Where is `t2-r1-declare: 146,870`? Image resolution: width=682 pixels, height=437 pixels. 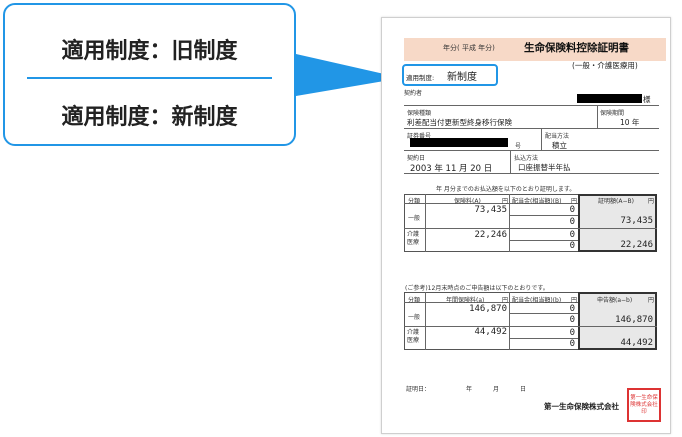
t2-r1-declare: 146,870 is located at coordinates (634, 320).